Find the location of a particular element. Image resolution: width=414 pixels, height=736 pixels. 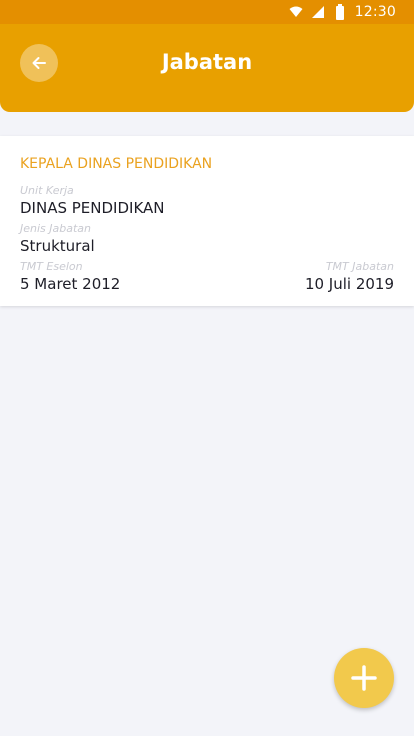

tmt-eselon-label: TMT Eselon is located at coordinates (51, 266).